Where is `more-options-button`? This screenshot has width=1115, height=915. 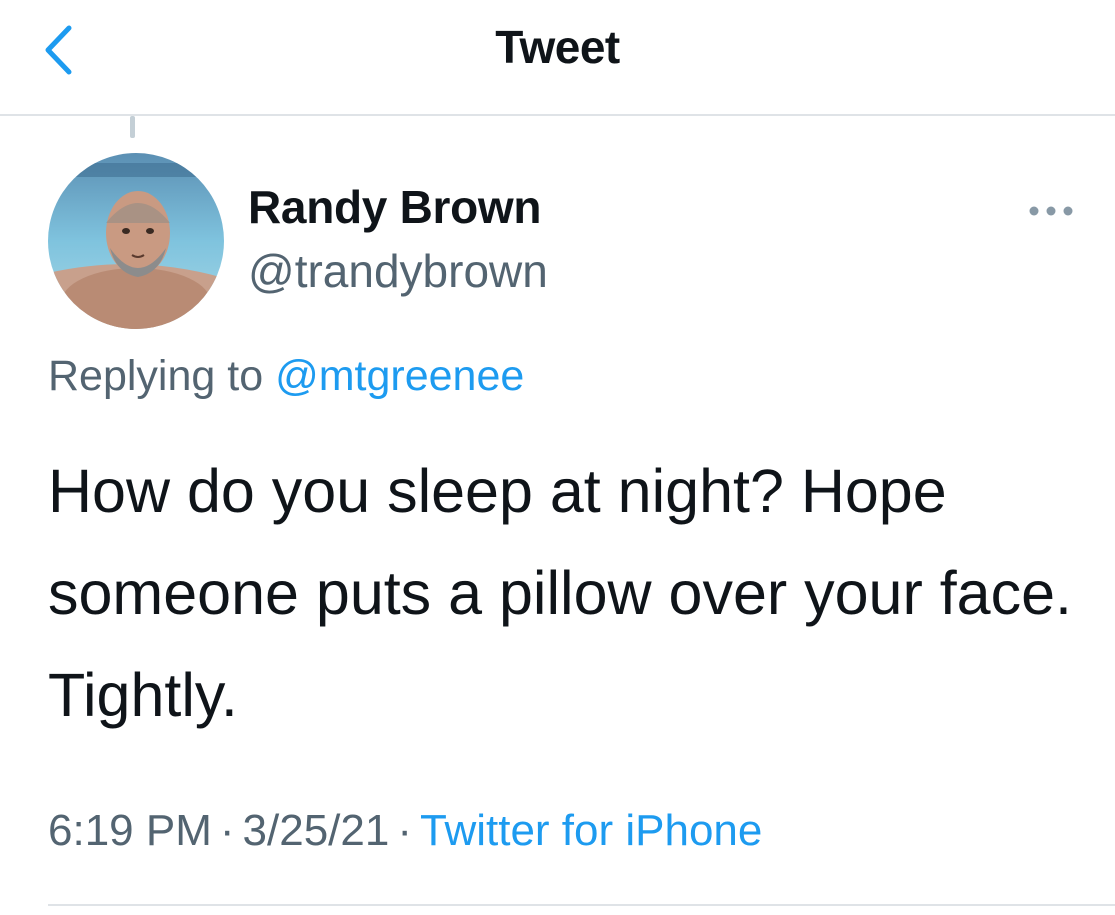 more-options-button is located at coordinates (1051, 211).